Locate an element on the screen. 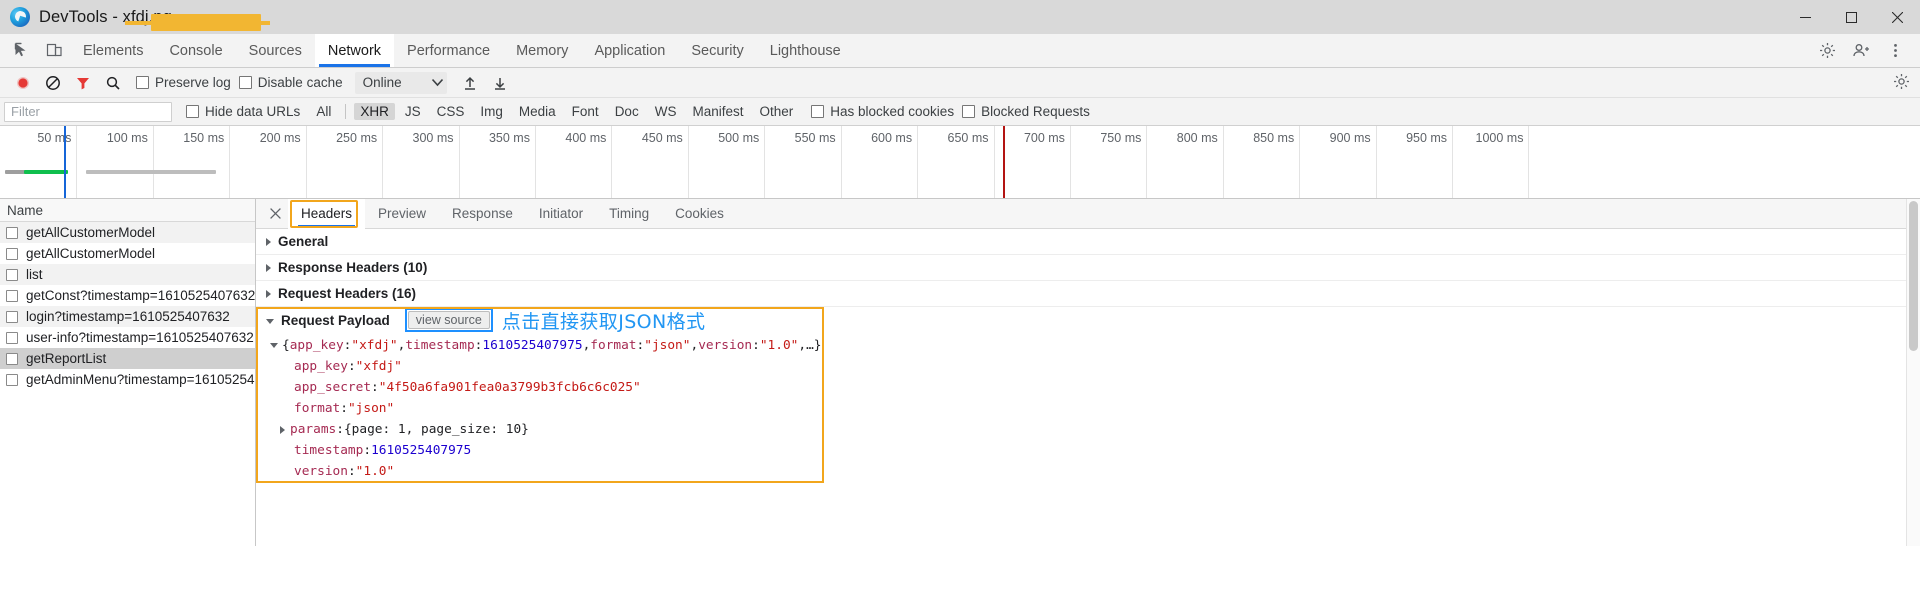 The image size is (1920, 602). timeline-tick-label: 350 ms is located at coordinates (509, 138).